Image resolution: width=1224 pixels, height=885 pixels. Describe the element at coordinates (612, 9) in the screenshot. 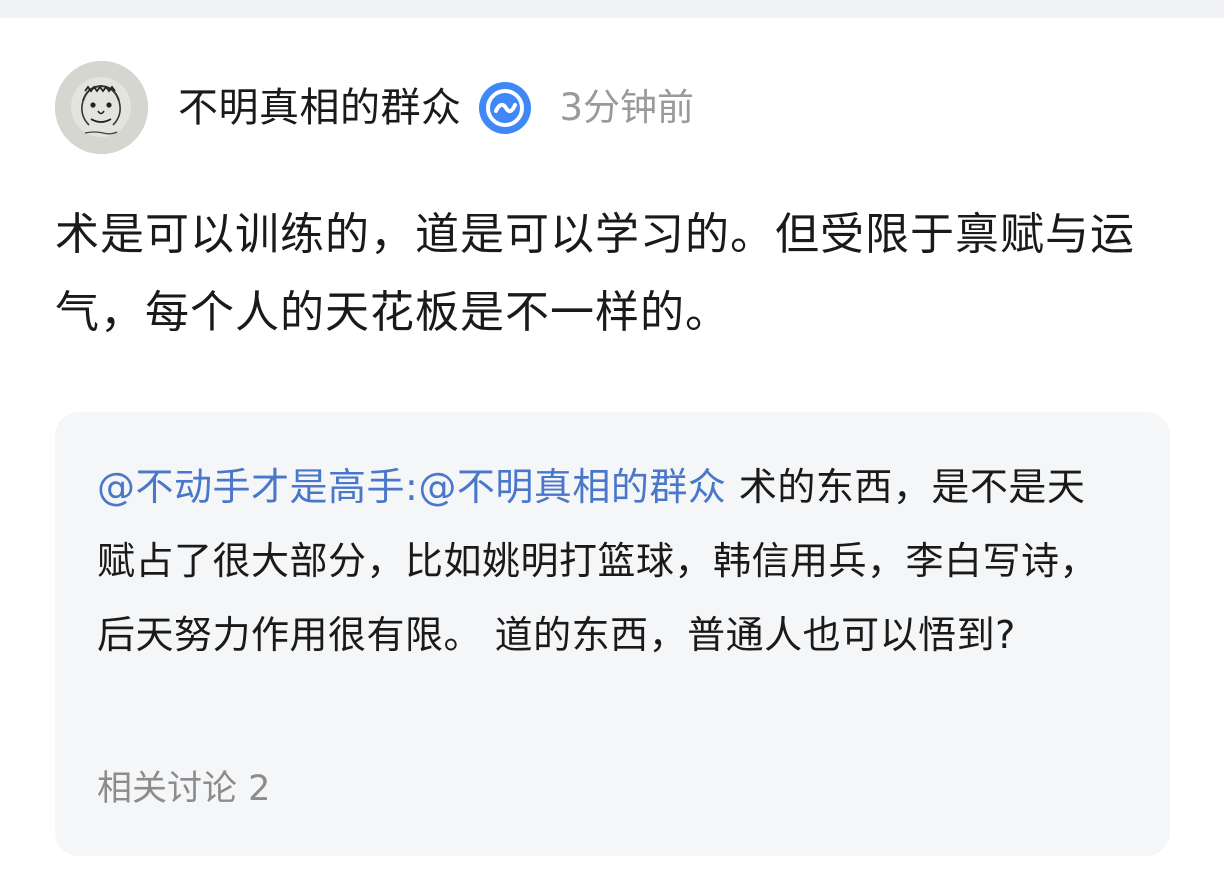

I see `top-strip` at that location.